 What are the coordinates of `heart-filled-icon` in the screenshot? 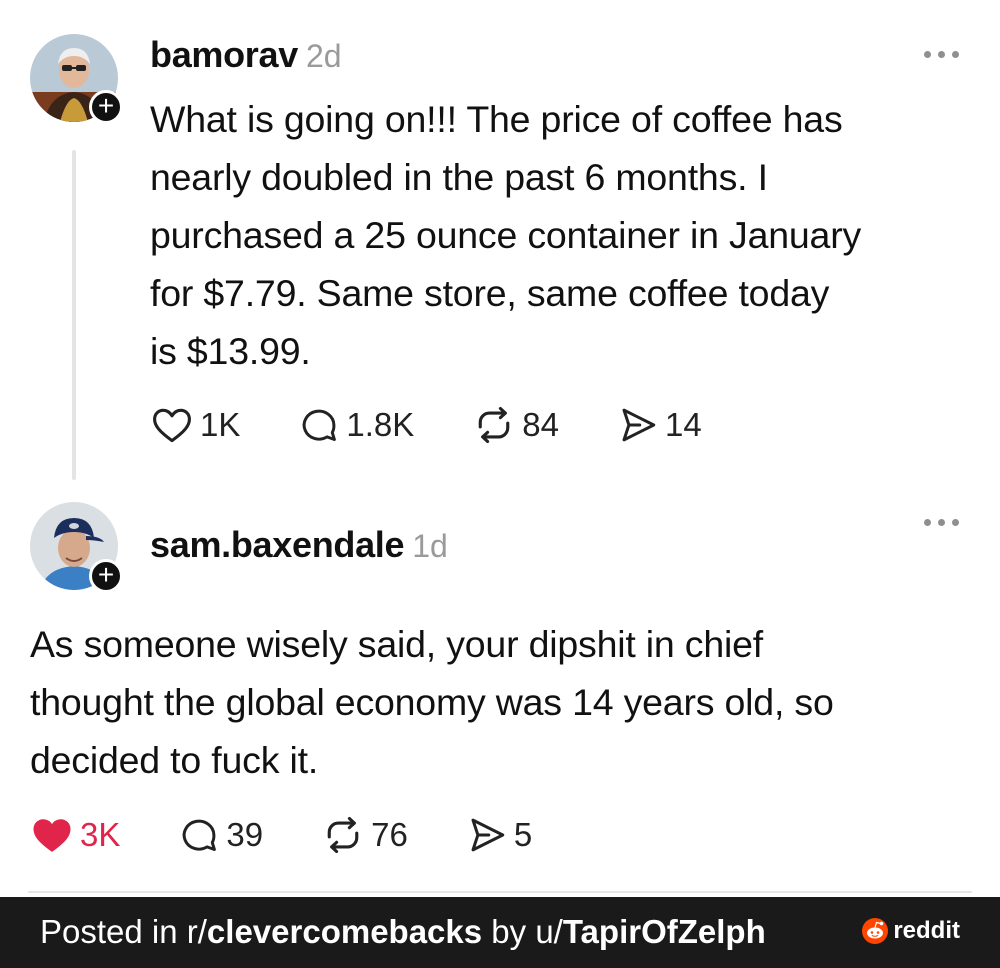 It's located at (52, 835).